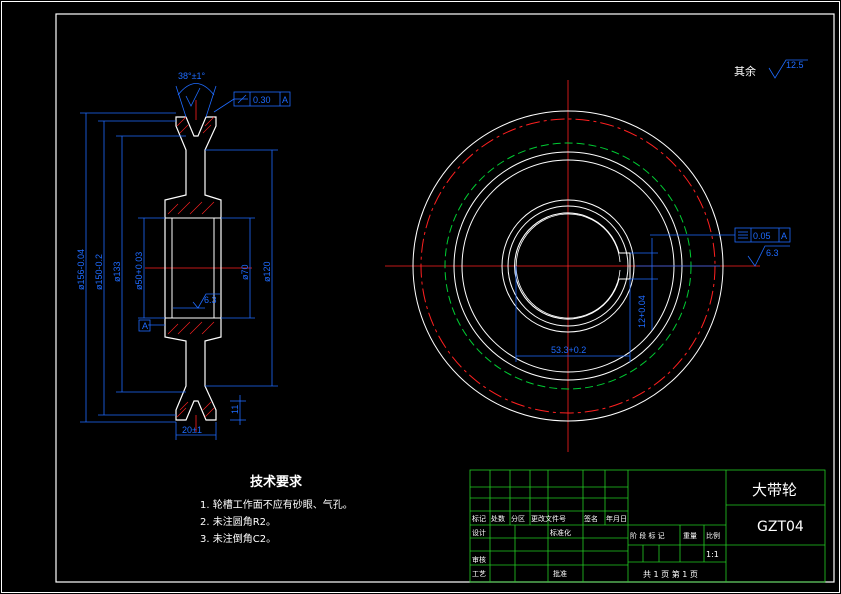 The height and width of the screenshot is (594, 841). I want to click on tb-std: 标准化, so click(560, 532).